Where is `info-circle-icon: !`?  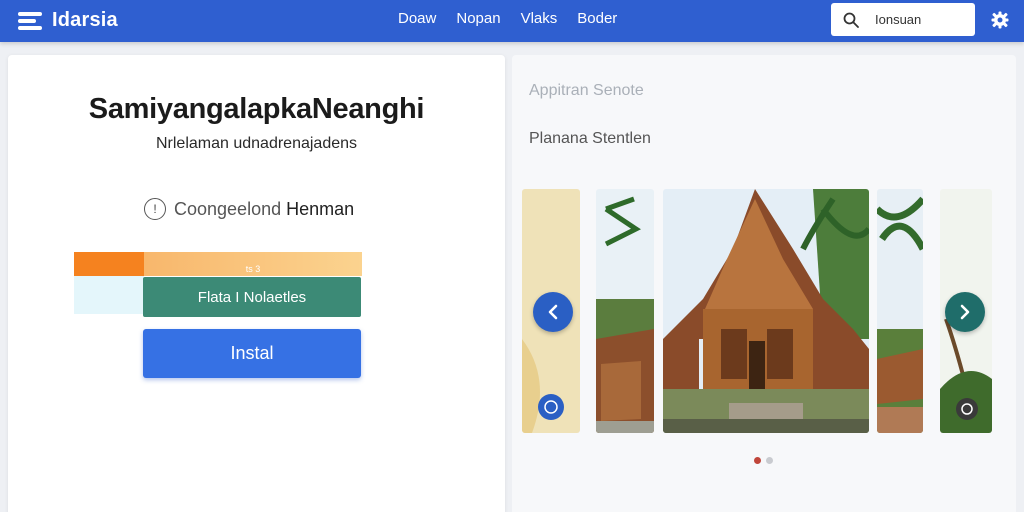 info-circle-icon: ! is located at coordinates (155, 209).